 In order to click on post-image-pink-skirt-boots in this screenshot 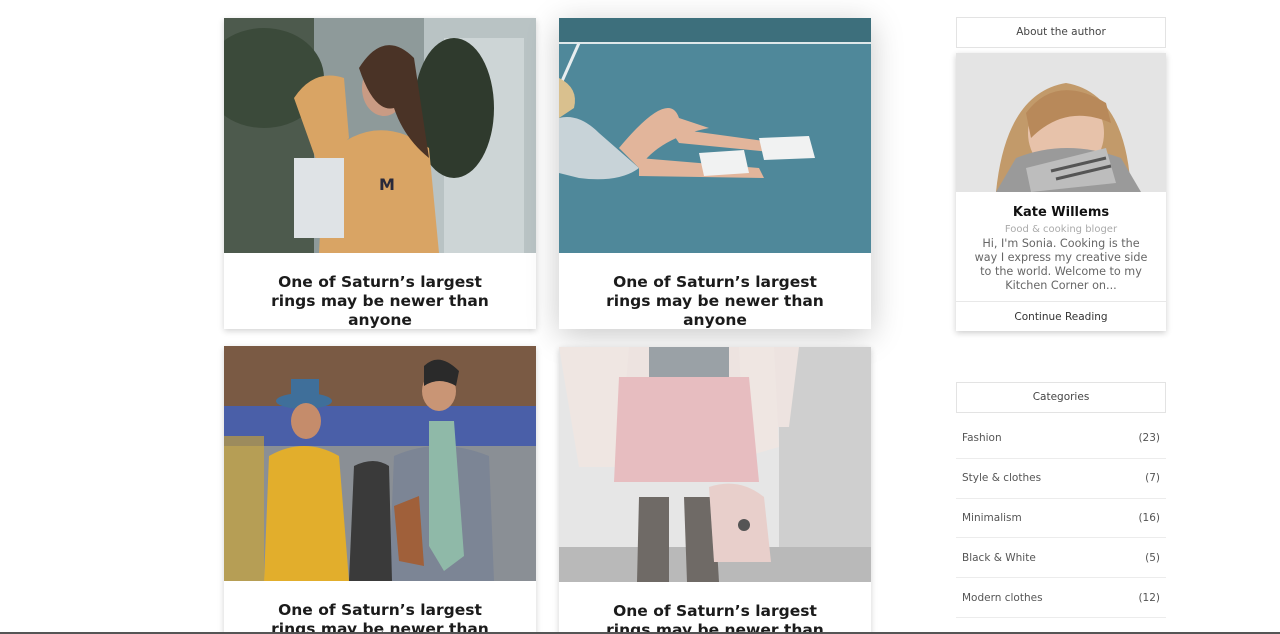, I will do `click(715, 464)`.